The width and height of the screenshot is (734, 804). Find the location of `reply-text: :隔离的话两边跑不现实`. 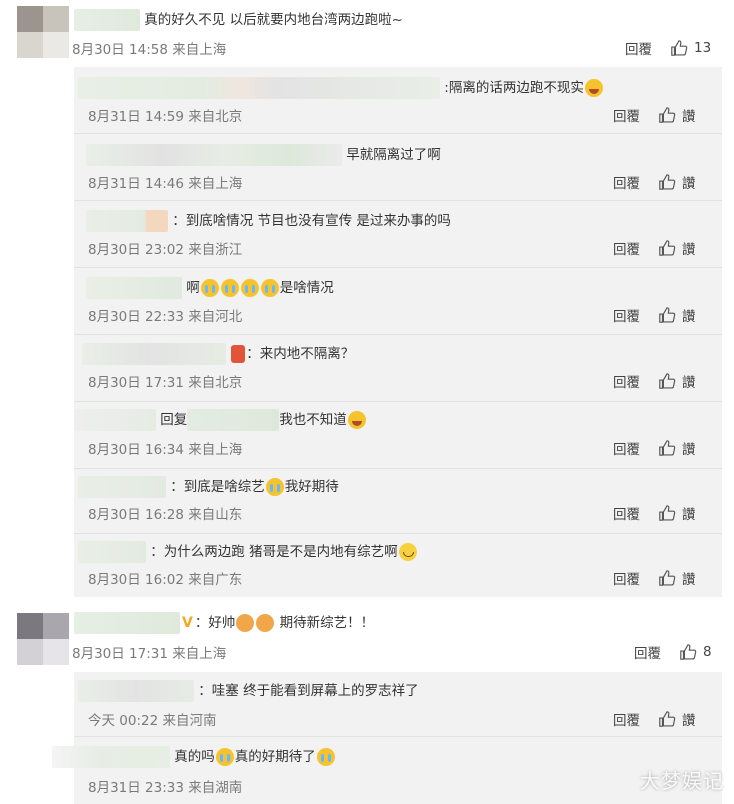

reply-text: :隔离的话两边跑不现实 is located at coordinates (341, 88).